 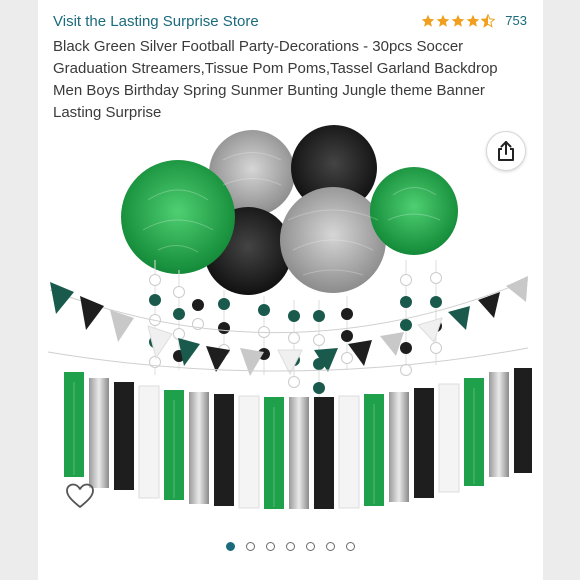 I want to click on heart-icon, so click(x=80, y=495).